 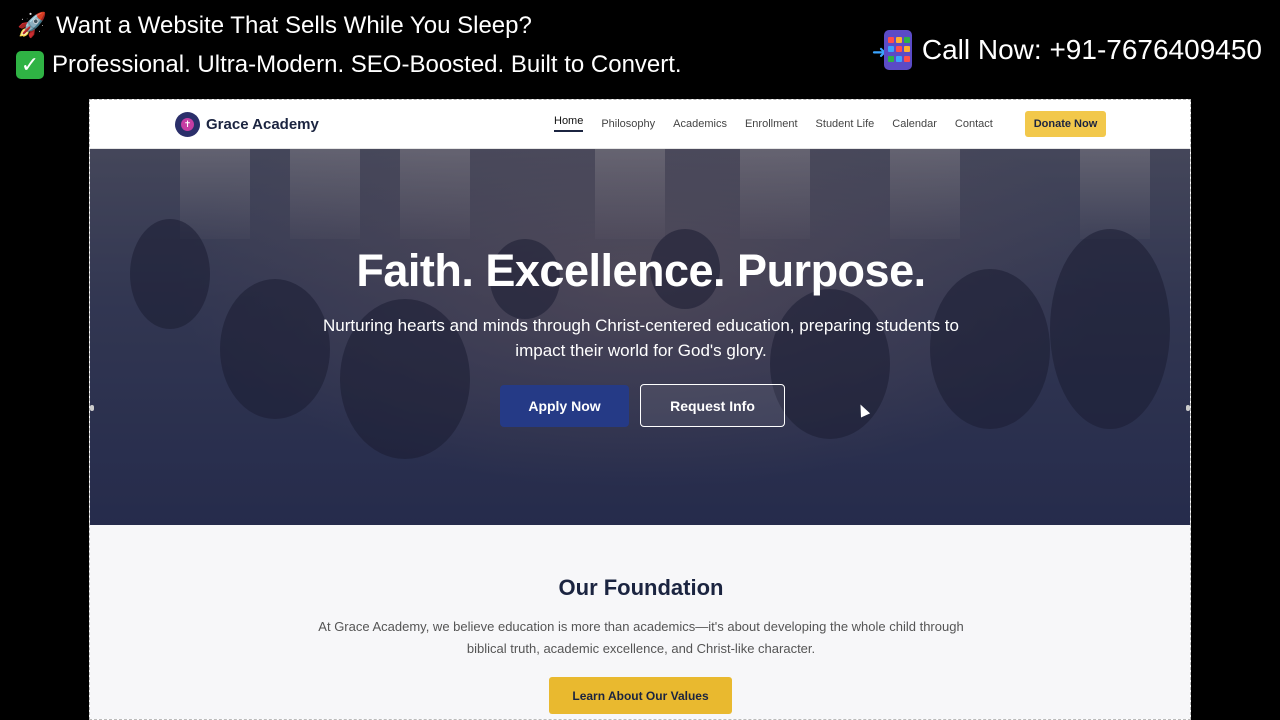 What do you see at coordinates (564, 406) in the screenshot?
I see `apply-now-button: Apply Now` at bounding box center [564, 406].